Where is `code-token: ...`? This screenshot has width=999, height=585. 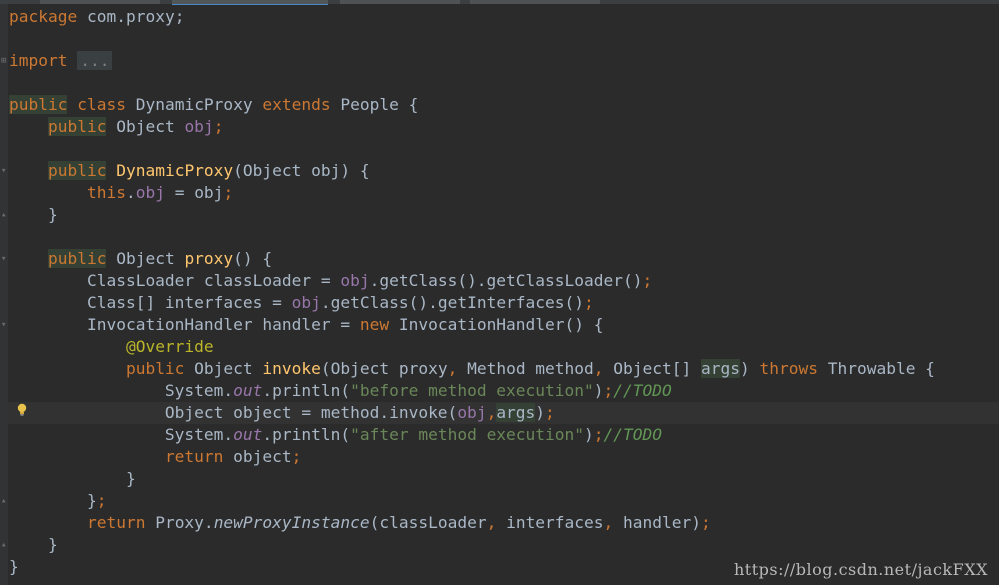
code-token: ... is located at coordinates (95, 60).